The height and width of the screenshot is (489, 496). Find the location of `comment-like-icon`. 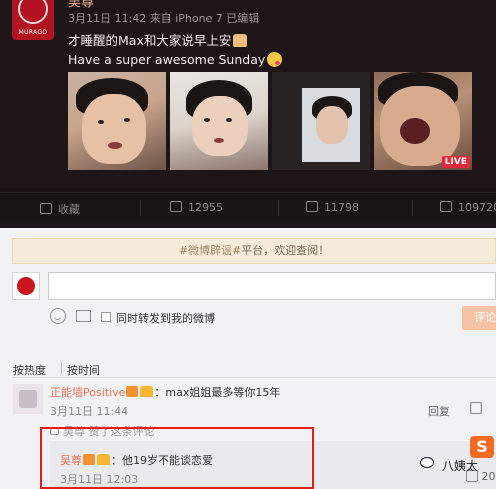

comment-like-icon is located at coordinates (476, 408).